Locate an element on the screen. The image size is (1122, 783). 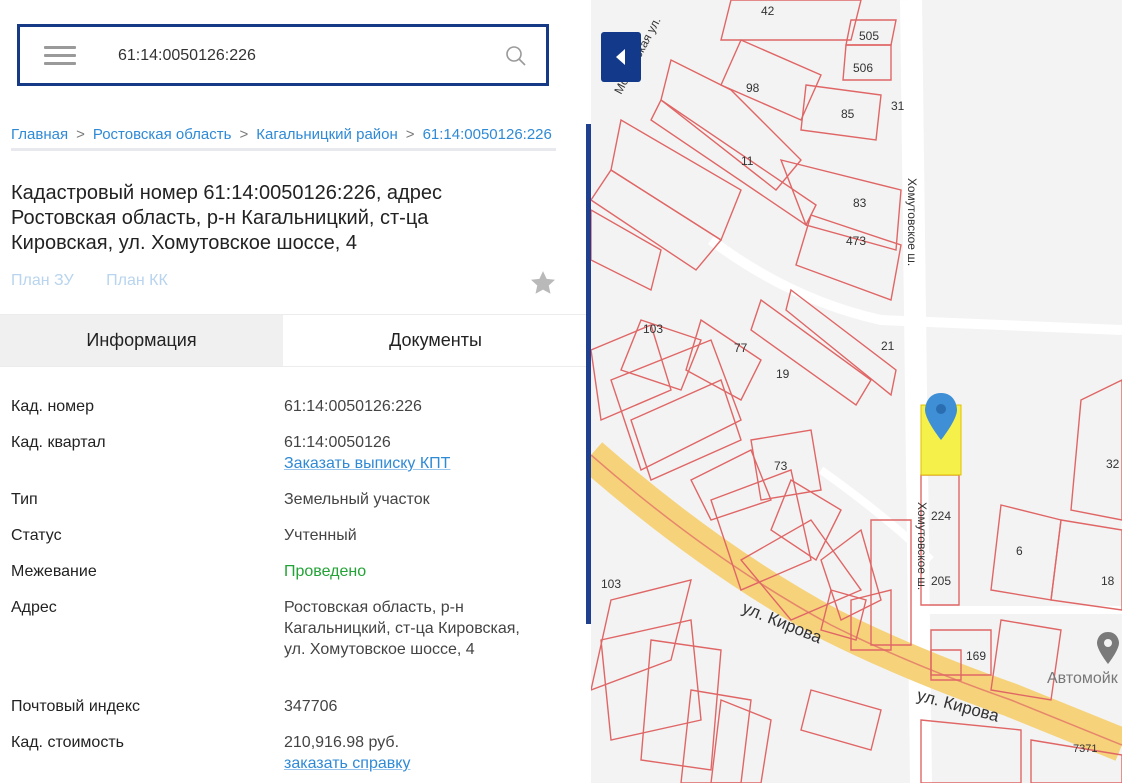
hamburger-icon is located at coordinates (60, 56).